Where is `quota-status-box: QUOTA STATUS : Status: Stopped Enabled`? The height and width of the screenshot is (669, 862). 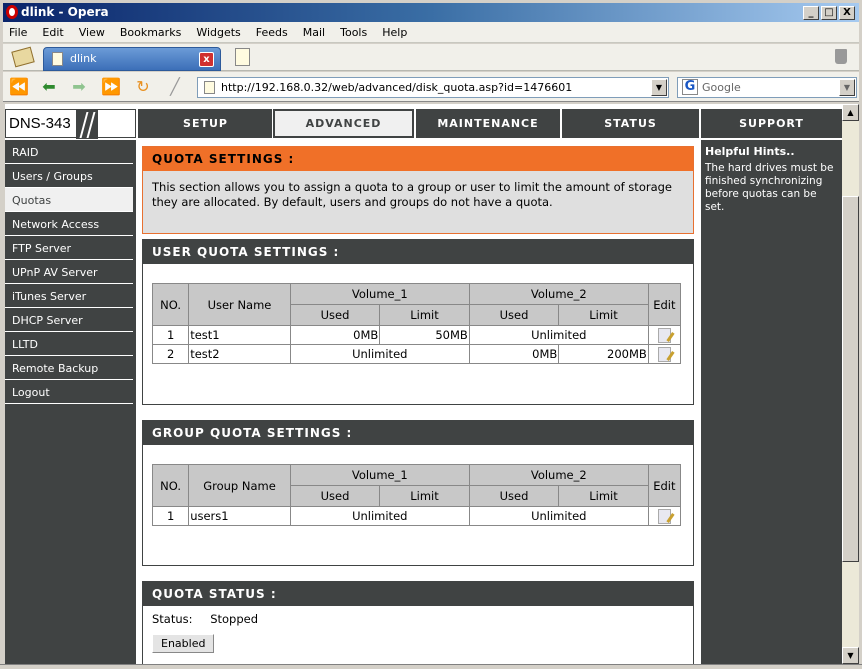 quota-status-box: QUOTA STATUS : Status: Stopped Enabled is located at coordinates (418, 622).